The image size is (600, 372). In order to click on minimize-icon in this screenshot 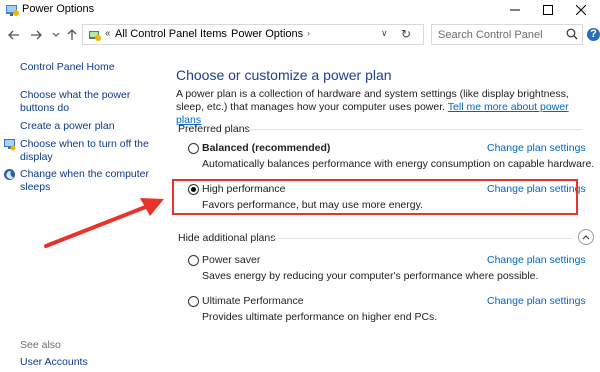, I will do `click(515, 10)`.